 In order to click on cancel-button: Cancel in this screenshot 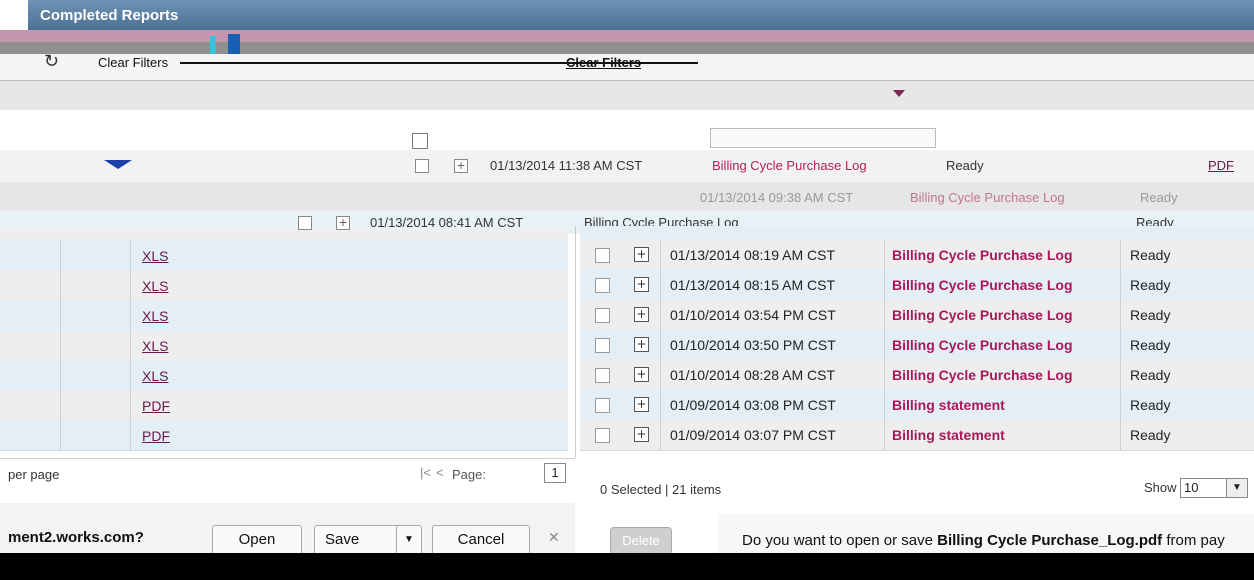, I will do `click(481, 540)`.